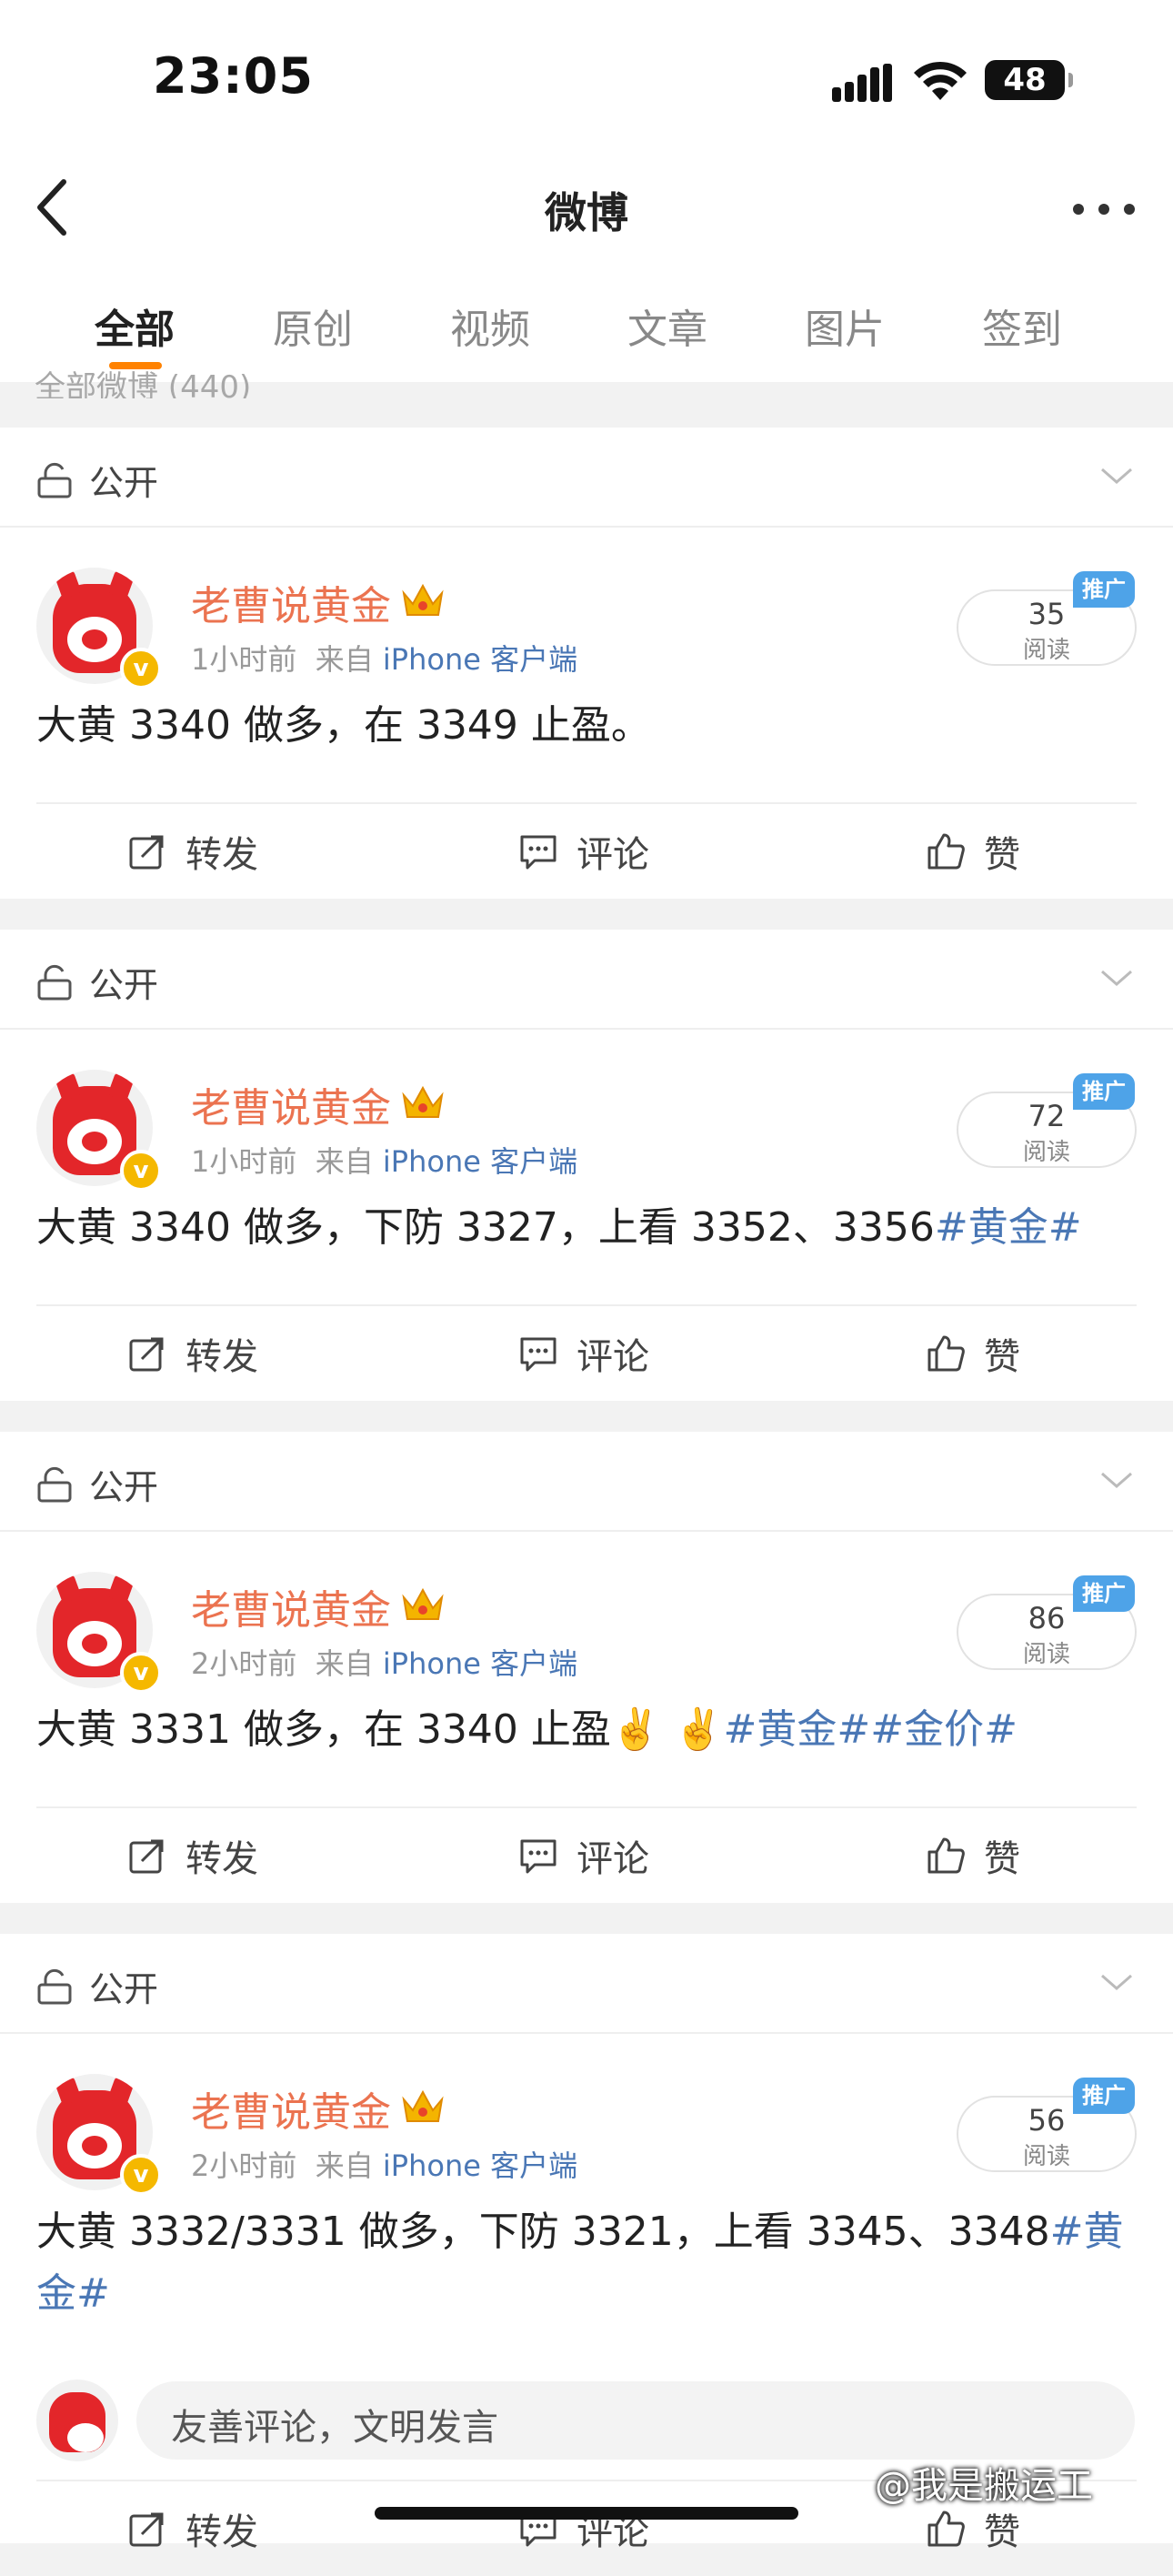 The width and height of the screenshot is (1173, 2576). I want to click on more-icon, so click(1105, 207).